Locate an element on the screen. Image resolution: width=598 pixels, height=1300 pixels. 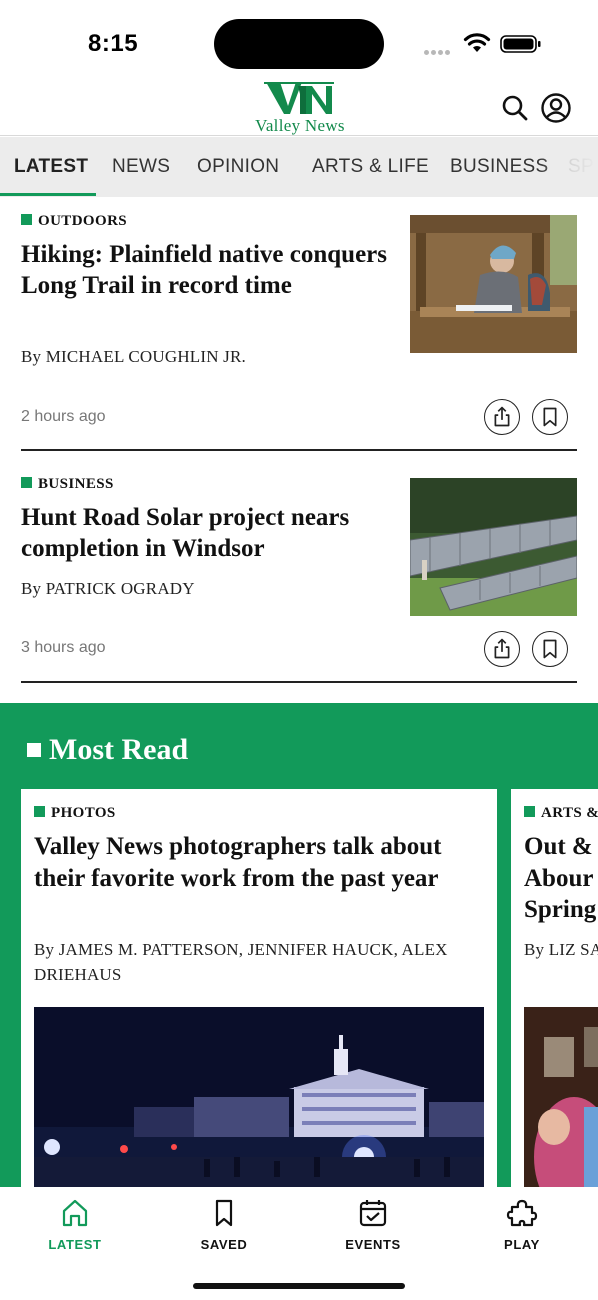
card-section: ARTS & is located at coordinates (561, 813).